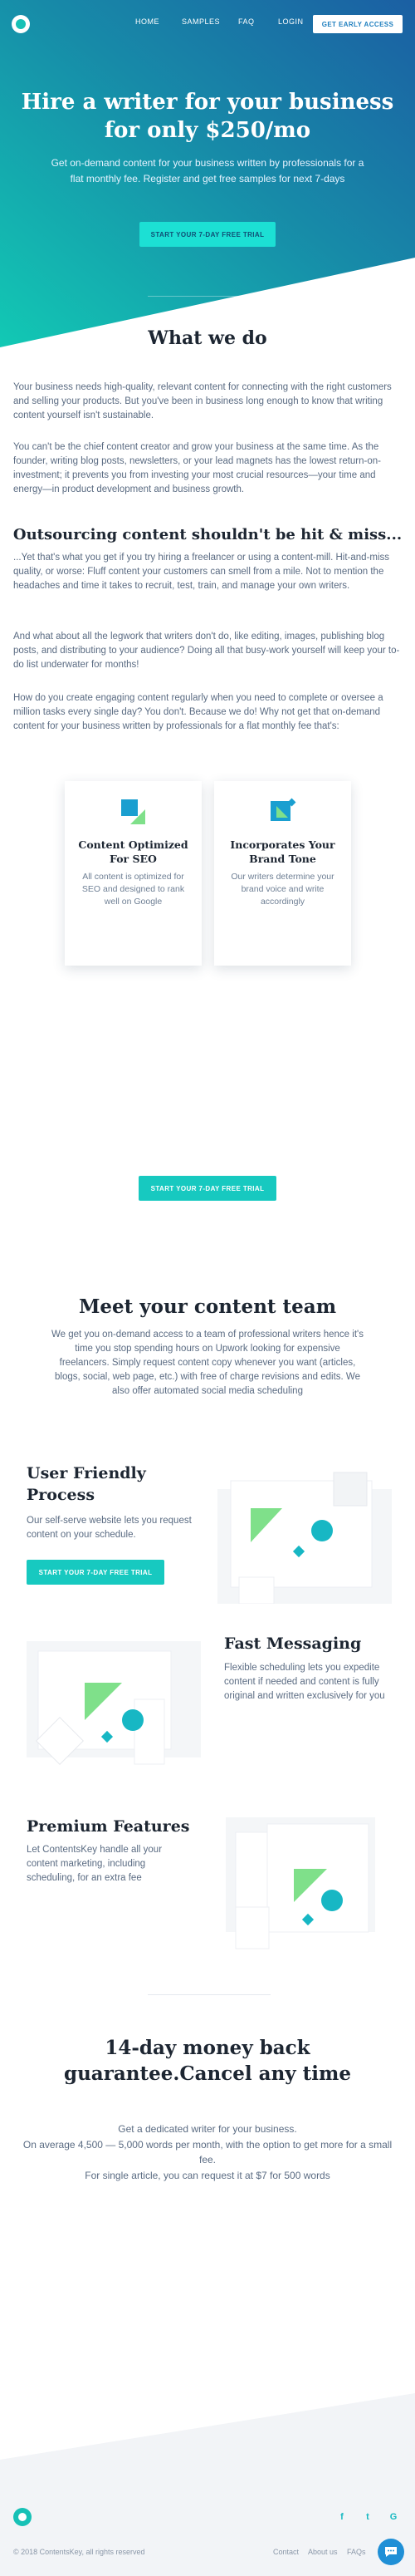 The height and width of the screenshot is (2576, 415). What do you see at coordinates (207, 234) in the screenshot?
I see `hero-free-trial-button: START YOUR 7-DAY FREE TRIAL` at bounding box center [207, 234].